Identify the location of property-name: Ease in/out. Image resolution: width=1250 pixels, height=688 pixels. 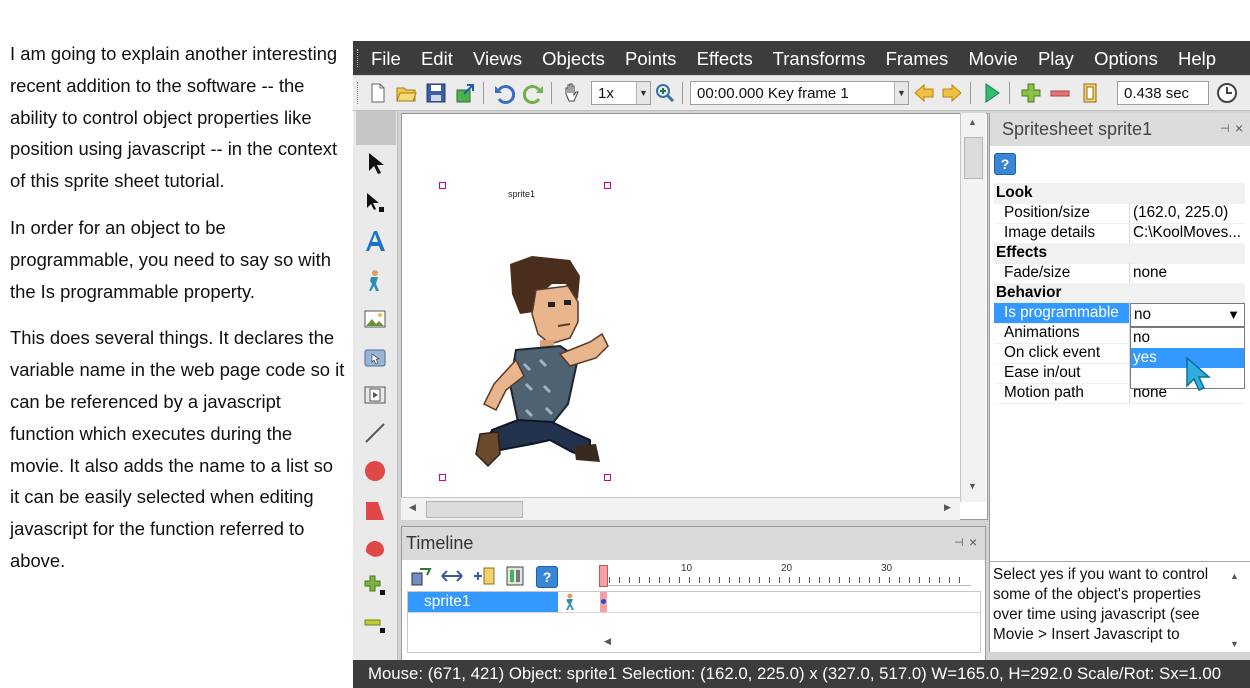
(1042, 372).